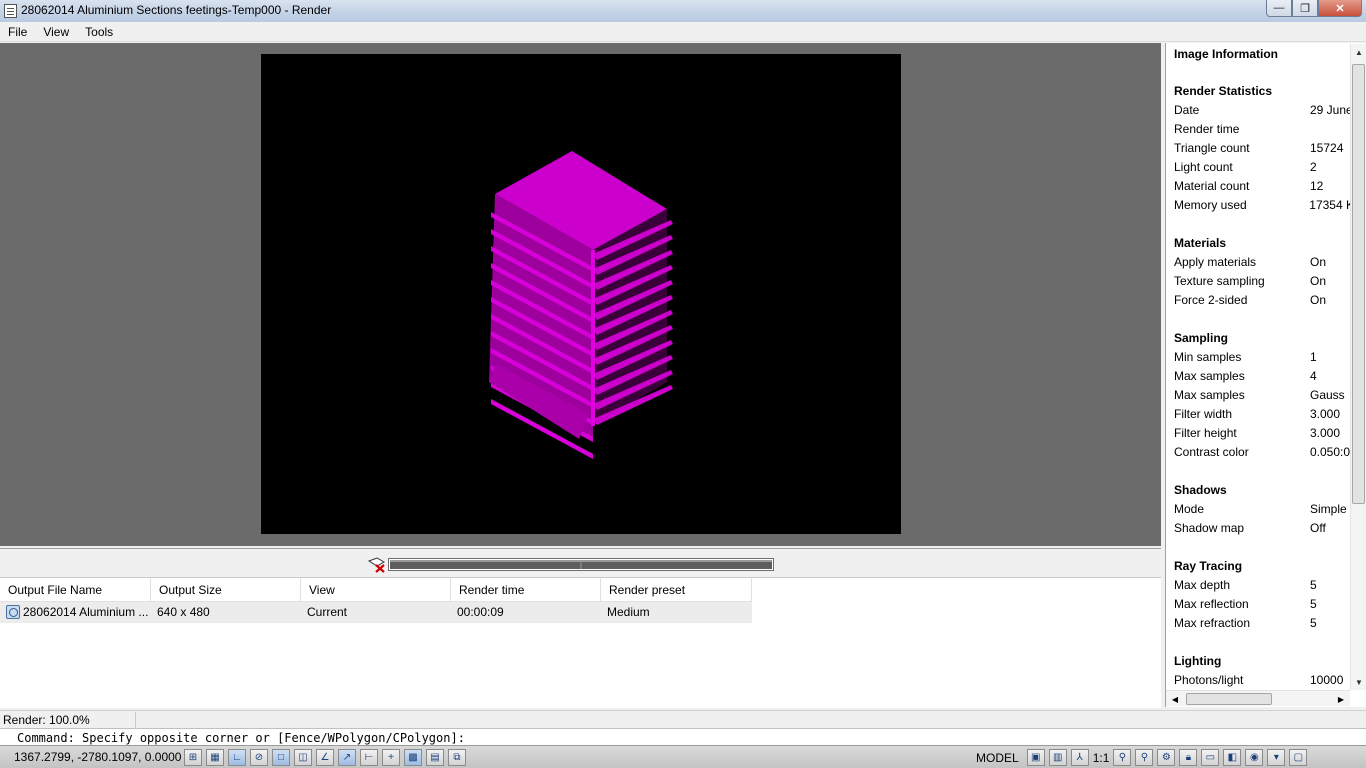 The image size is (1366, 768). What do you see at coordinates (237, 757) in the screenshot?
I see `ortho-icon: ∟` at bounding box center [237, 757].